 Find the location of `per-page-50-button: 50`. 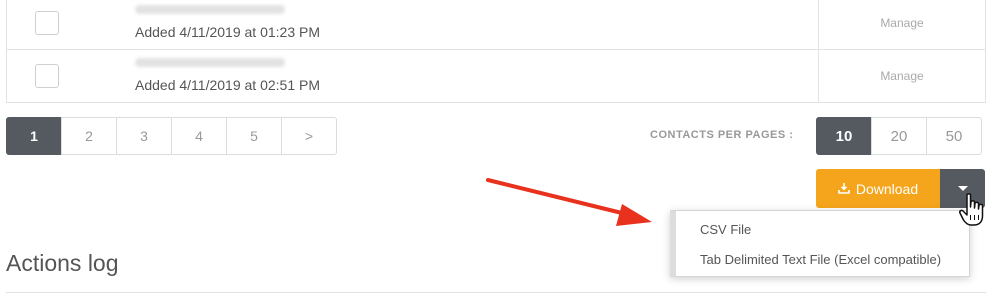

per-page-50-button: 50 is located at coordinates (954, 136).